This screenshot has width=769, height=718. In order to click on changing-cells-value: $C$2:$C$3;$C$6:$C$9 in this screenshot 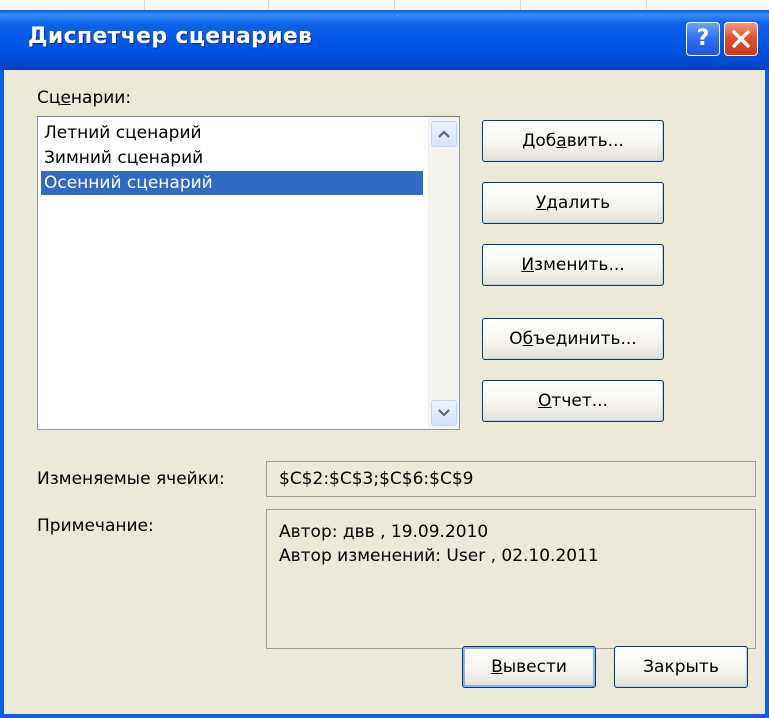, I will do `click(511, 479)`.